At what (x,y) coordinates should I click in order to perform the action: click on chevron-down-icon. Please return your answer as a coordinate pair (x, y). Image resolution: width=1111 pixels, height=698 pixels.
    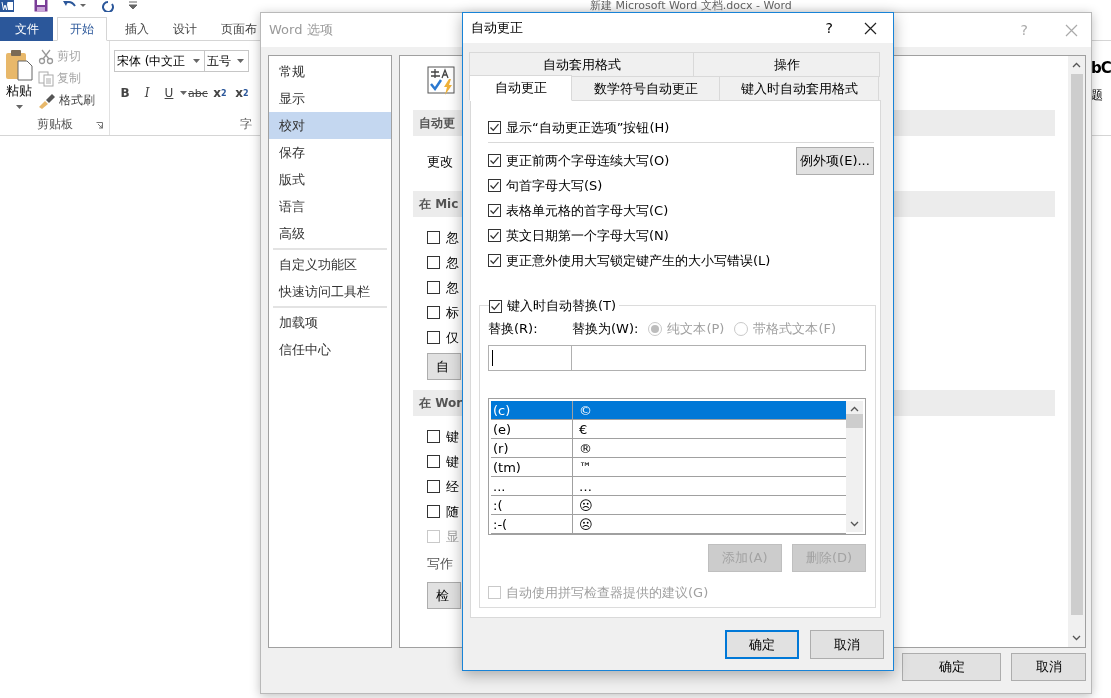
    Looking at the image, I should click on (854, 524).